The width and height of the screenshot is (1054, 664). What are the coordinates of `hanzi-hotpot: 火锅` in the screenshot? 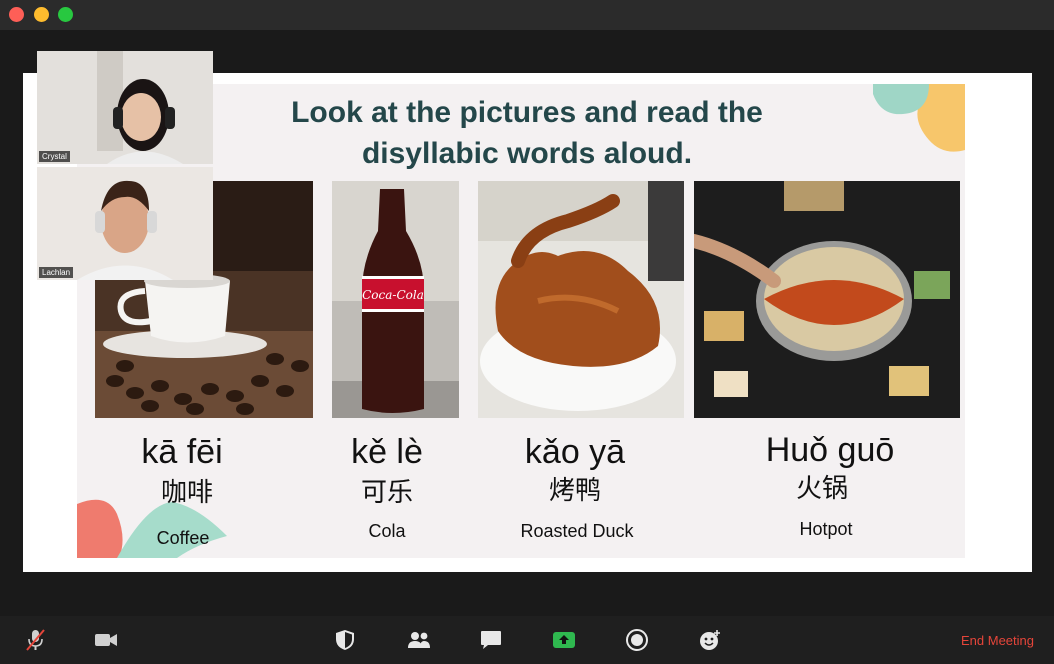 It's located at (821, 489).